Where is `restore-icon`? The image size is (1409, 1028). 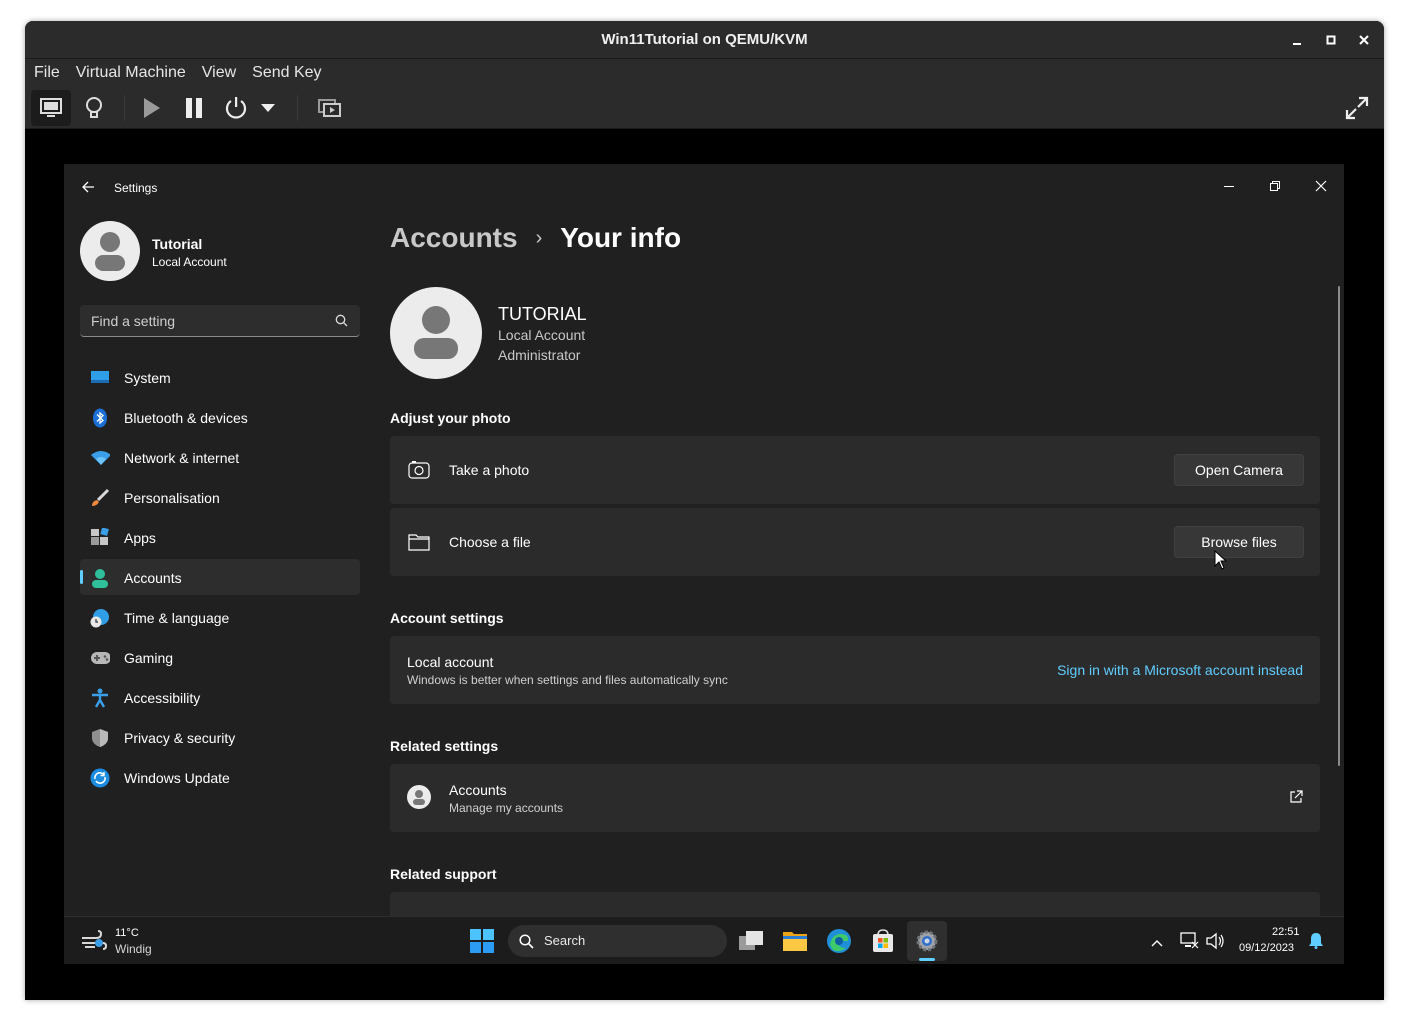
restore-icon is located at coordinates (1275, 186).